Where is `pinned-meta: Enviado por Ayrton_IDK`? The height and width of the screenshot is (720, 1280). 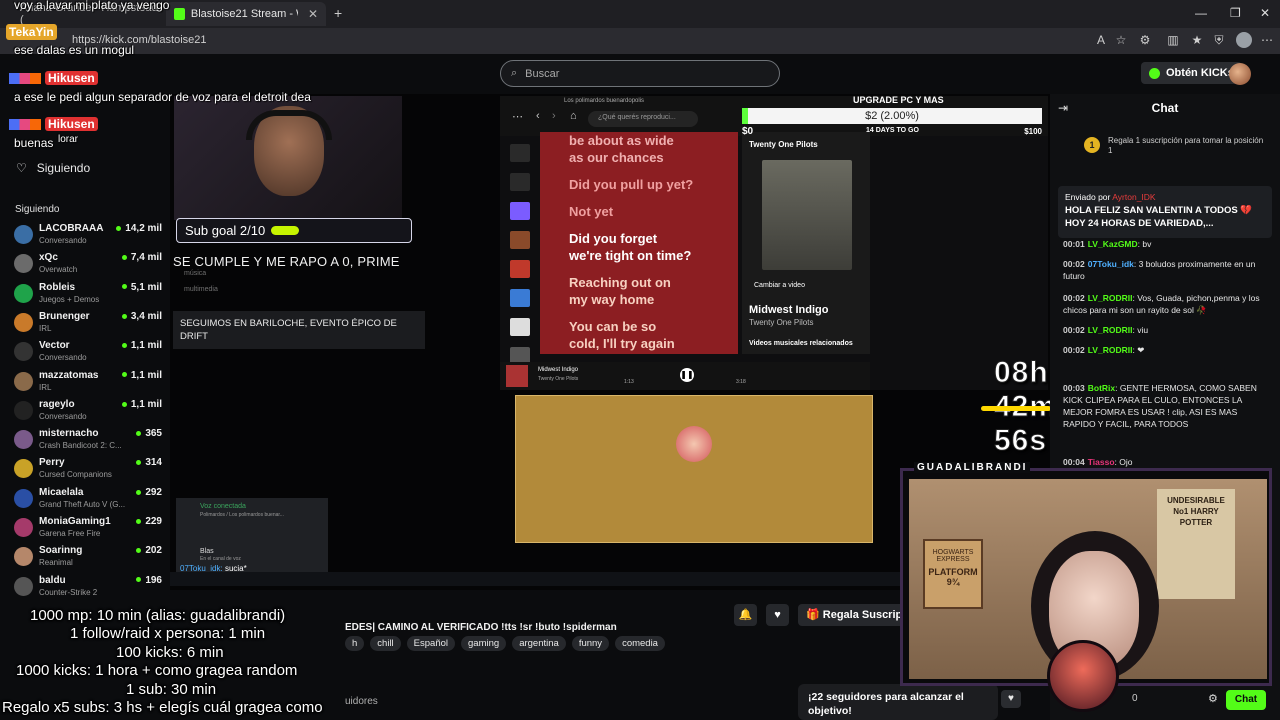
pinned-meta: Enviado por Ayrton_IDK is located at coordinates (1165, 197).